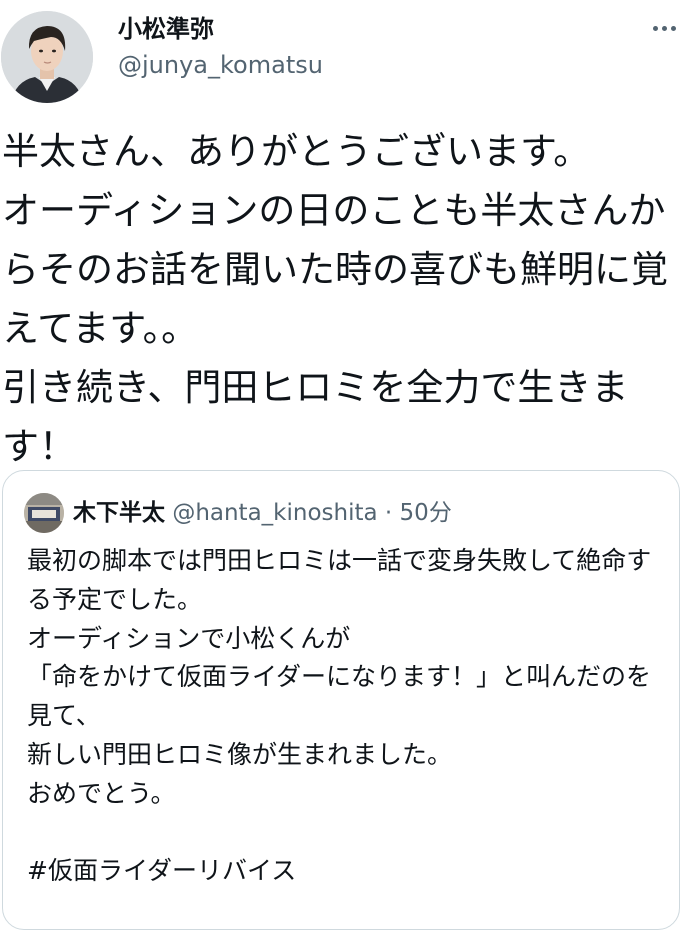 The image size is (683, 930). What do you see at coordinates (166, 29) in the screenshot?
I see `author-name: 小松準弥` at bounding box center [166, 29].